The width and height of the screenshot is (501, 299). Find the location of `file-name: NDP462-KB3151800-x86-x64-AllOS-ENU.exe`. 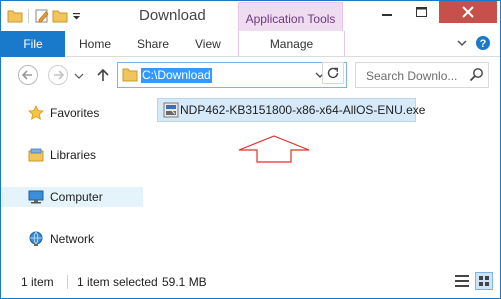

file-name: NDP462-KB3151800-x86-x64-AllOS-ENU.exe is located at coordinates (303, 110).